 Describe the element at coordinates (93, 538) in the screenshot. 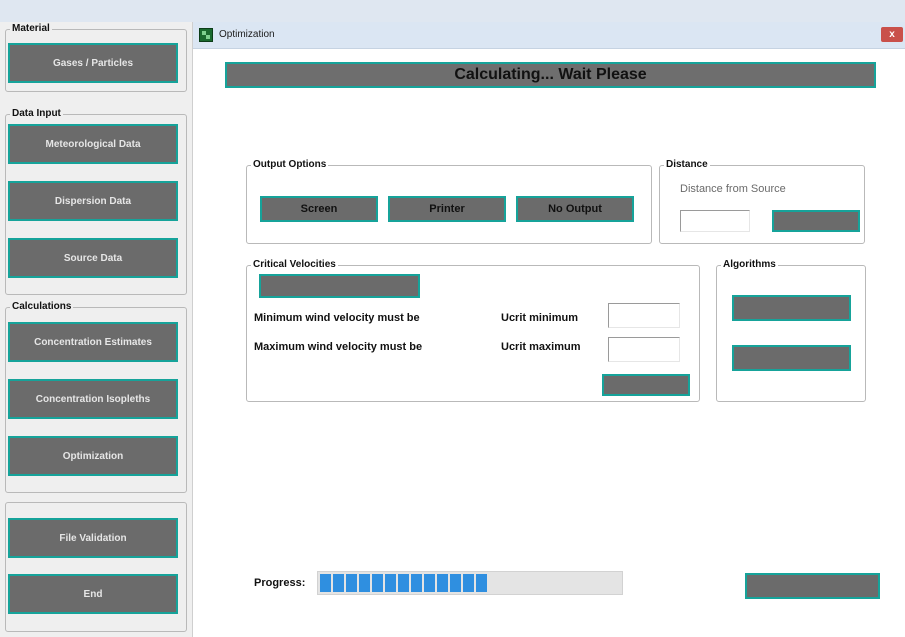

I see `file-validation-button: File Validation` at that location.